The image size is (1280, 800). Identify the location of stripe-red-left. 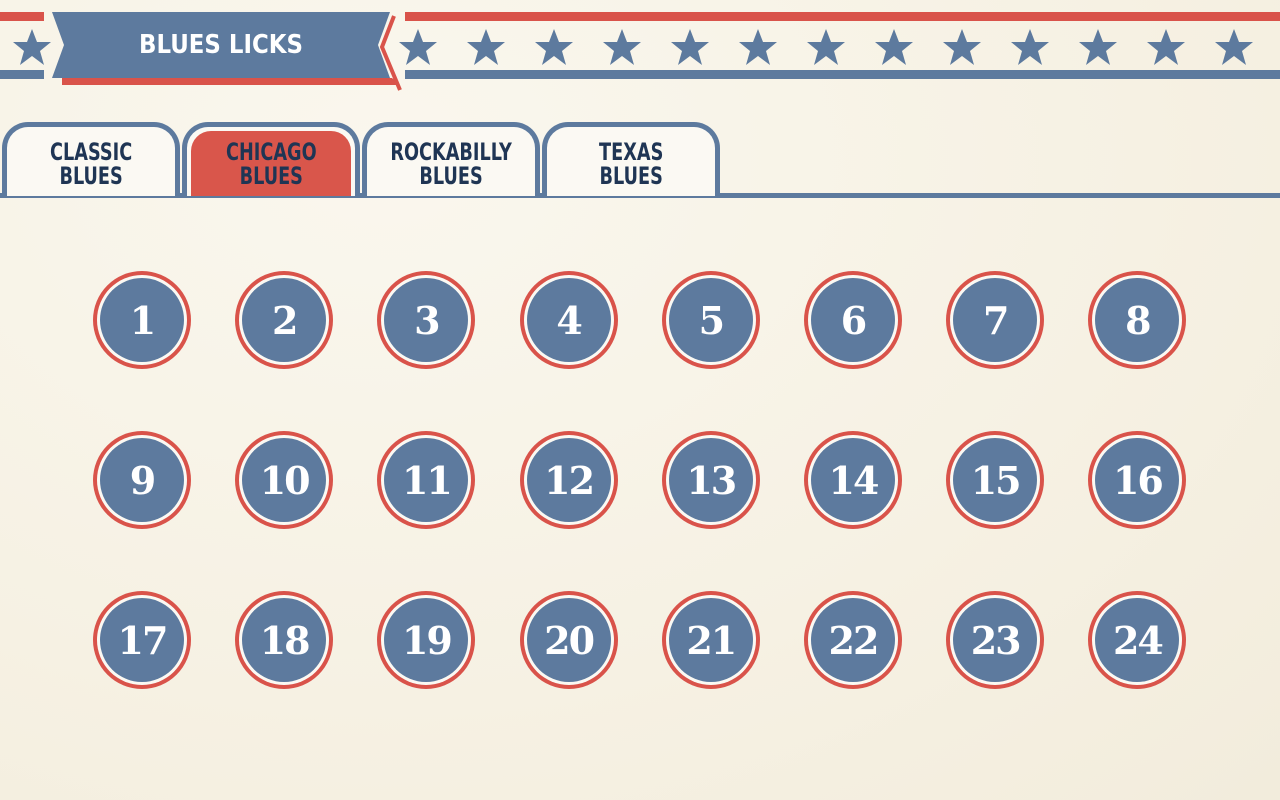
(22, 16).